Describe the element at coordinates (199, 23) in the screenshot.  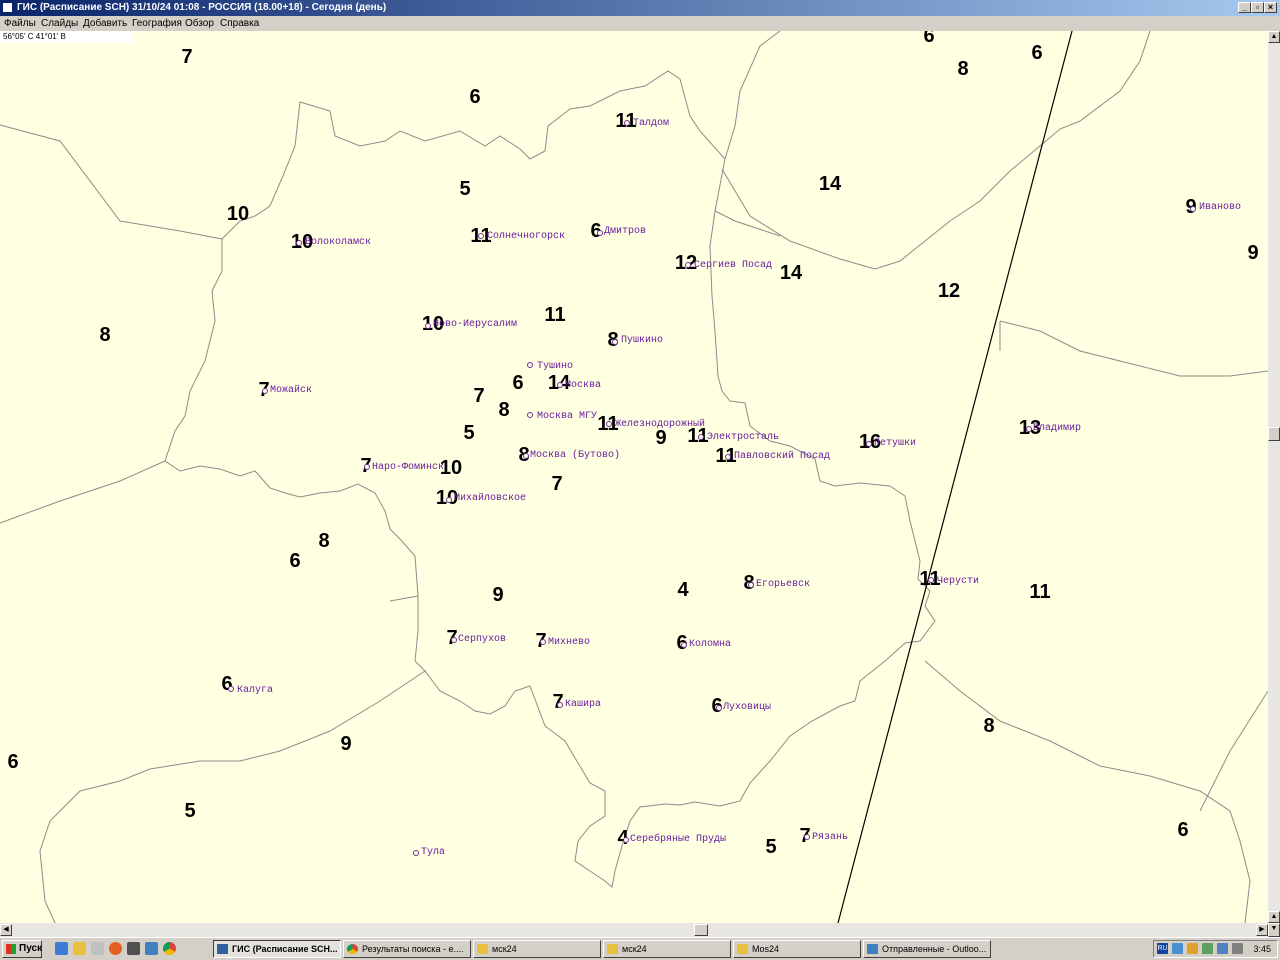
I see `menu-view: Обзор` at that location.